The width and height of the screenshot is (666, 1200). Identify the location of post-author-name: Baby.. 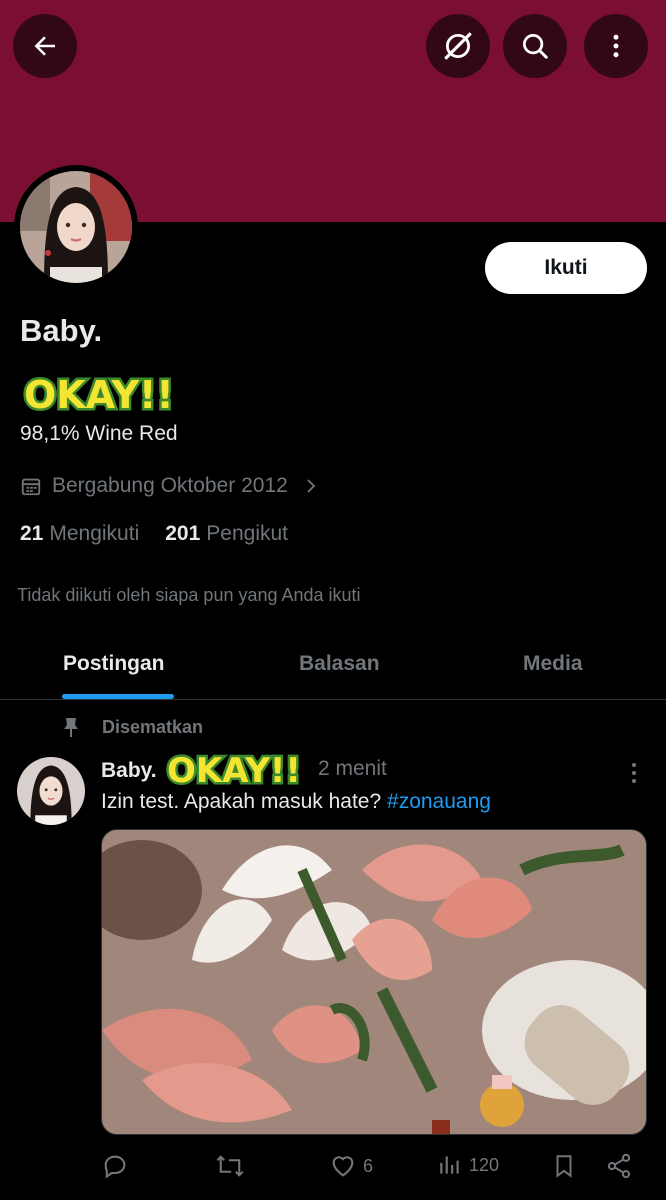
(129, 771).